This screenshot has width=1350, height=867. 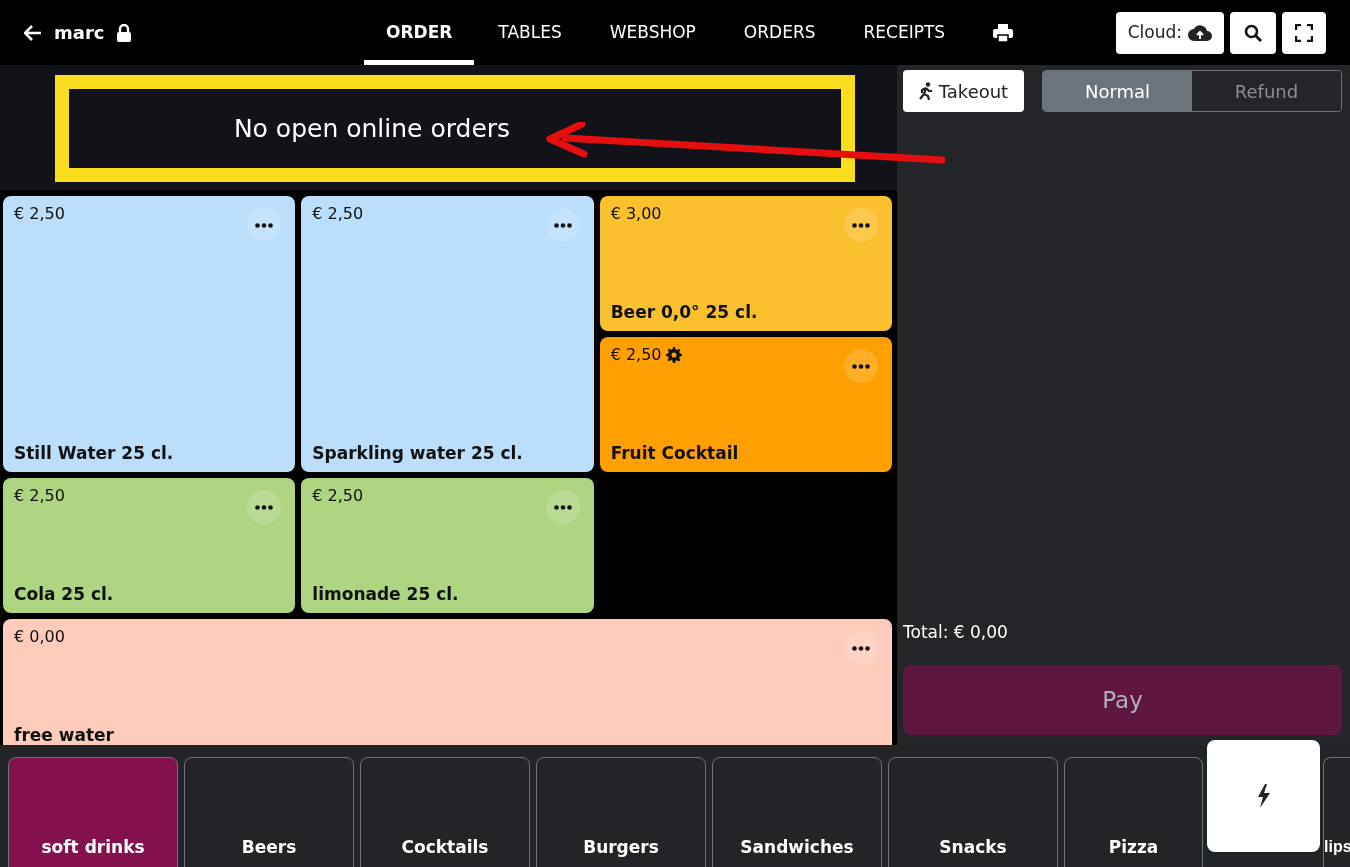 What do you see at coordinates (904, 32) in the screenshot?
I see `nav-tab: RECEIPTS` at bounding box center [904, 32].